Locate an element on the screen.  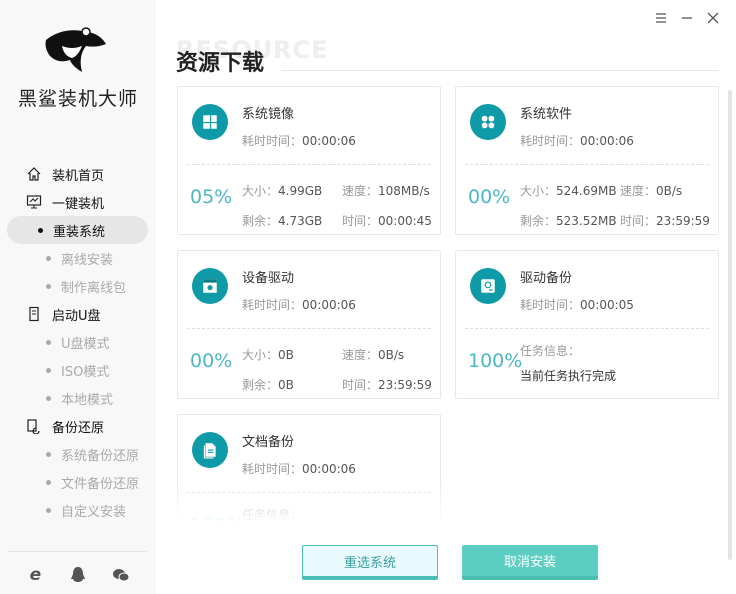
home-icon is located at coordinates (34, 174).